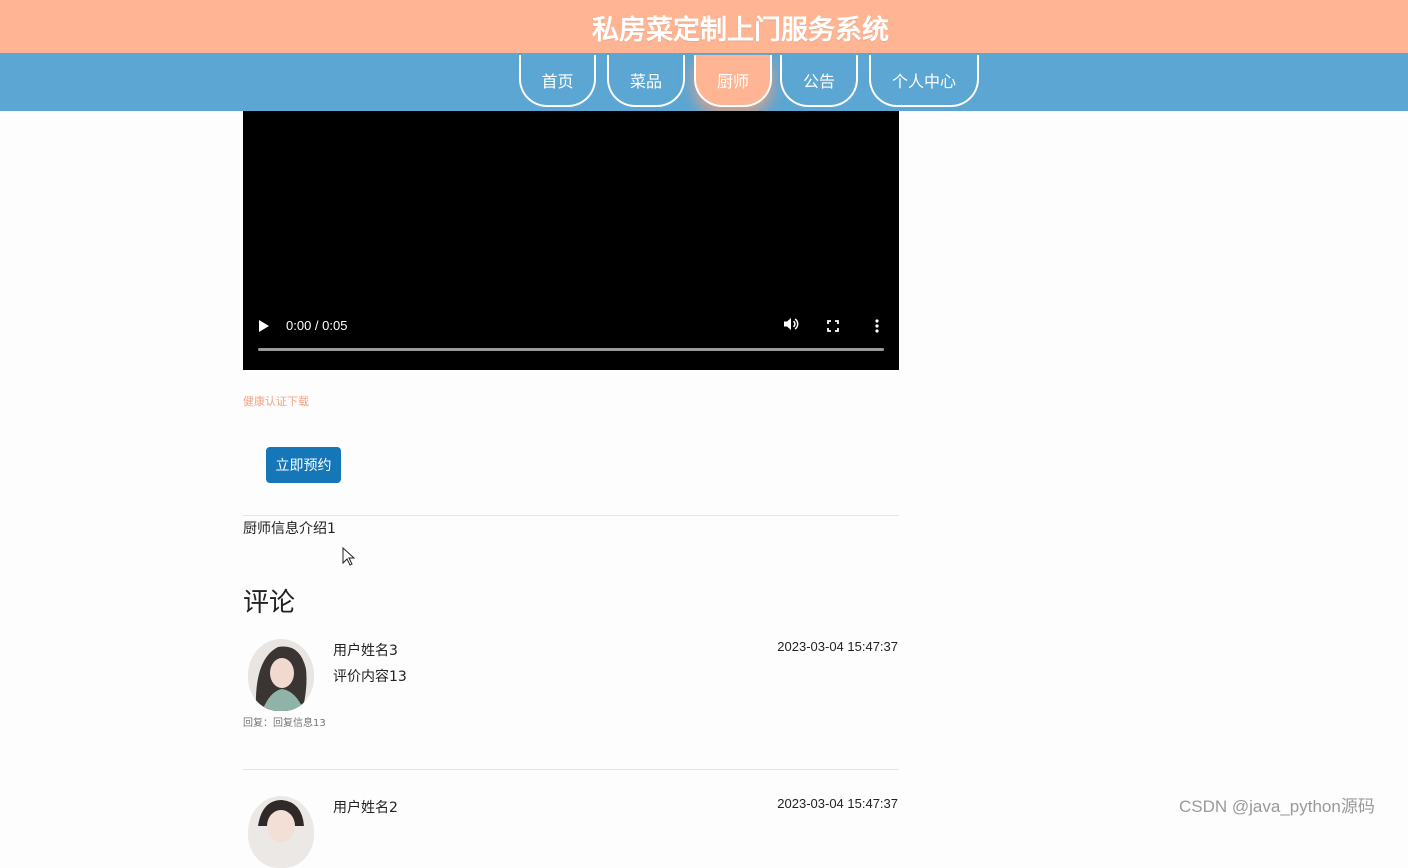 The width and height of the screenshot is (1408, 868). What do you see at coordinates (819, 81) in the screenshot?
I see `nav-item-notice: 公告` at bounding box center [819, 81].